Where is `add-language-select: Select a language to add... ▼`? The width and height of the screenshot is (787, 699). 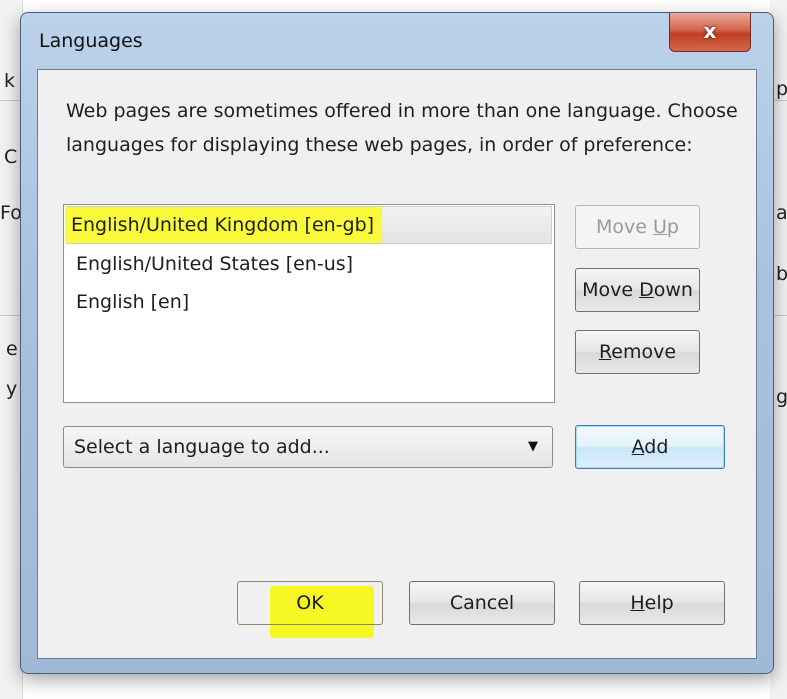
add-language-select: Select a language to add... ▼ is located at coordinates (308, 447).